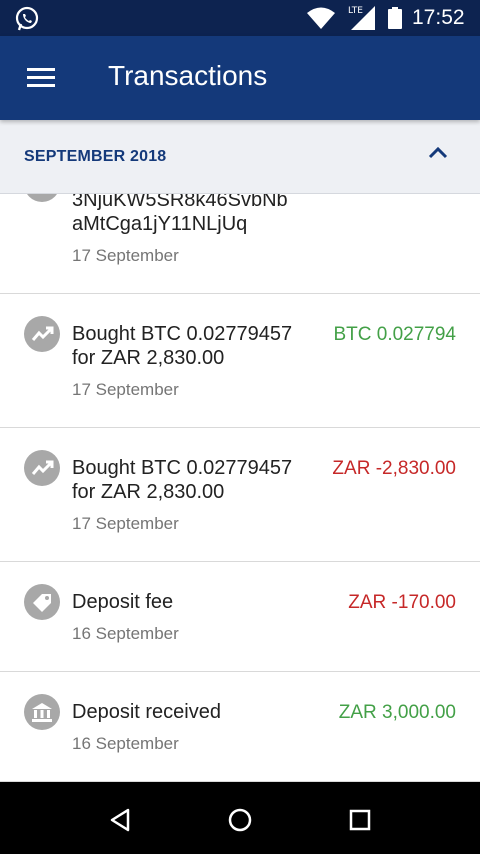 The height and width of the screenshot is (854, 480). Describe the element at coordinates (240, 157) in the screenshot. I see `month-section-header: SEPTEMBER 2018` at that location.